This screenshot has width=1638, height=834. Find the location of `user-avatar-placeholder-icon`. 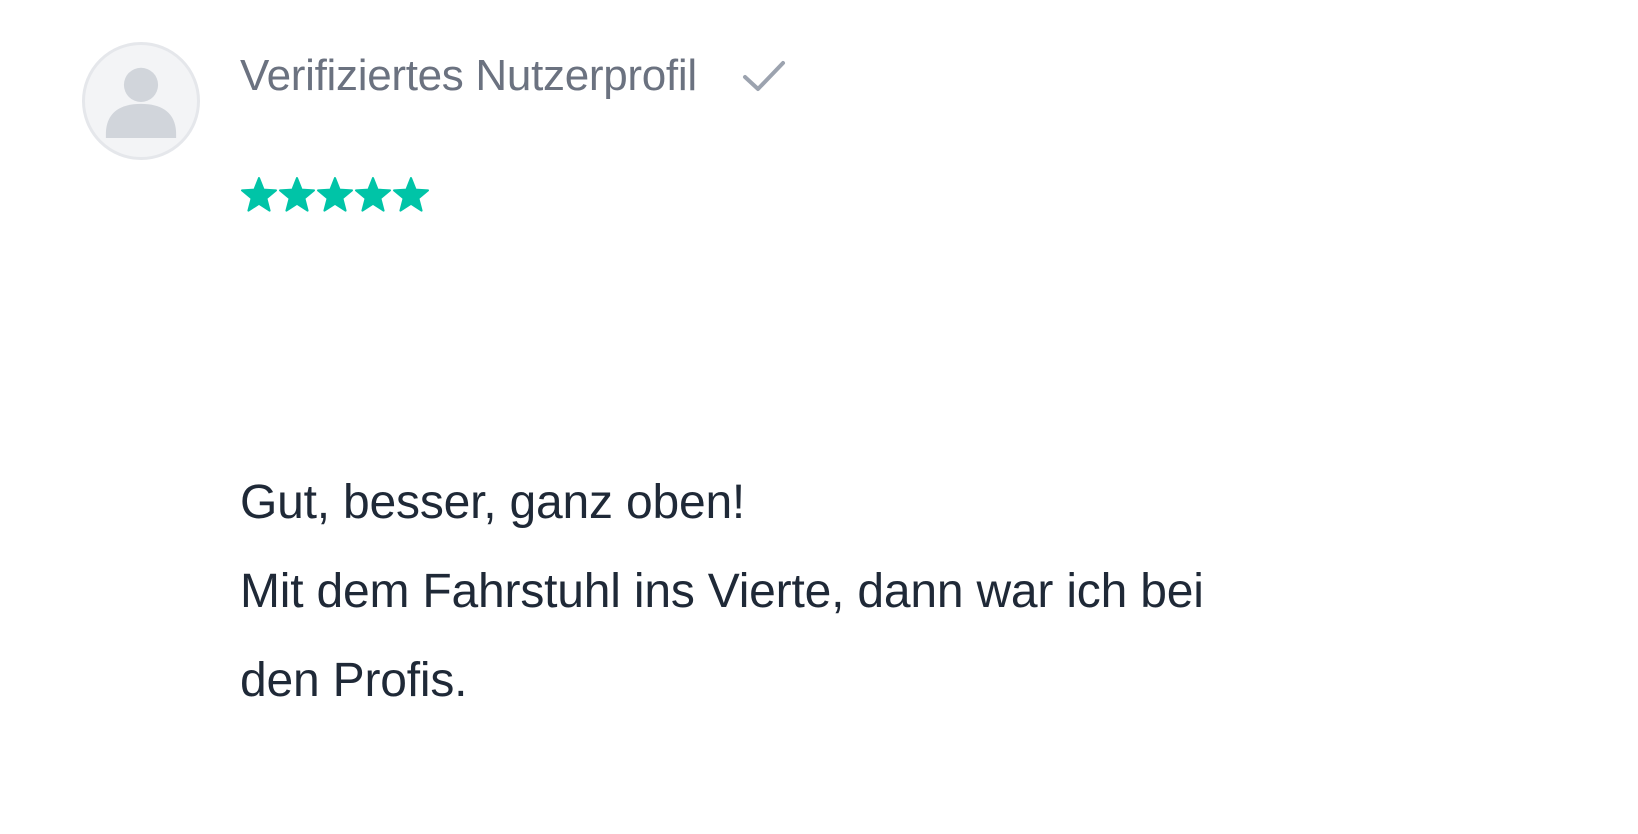

user-avatar-placeholder-icon is located at coordinates (141, 103).